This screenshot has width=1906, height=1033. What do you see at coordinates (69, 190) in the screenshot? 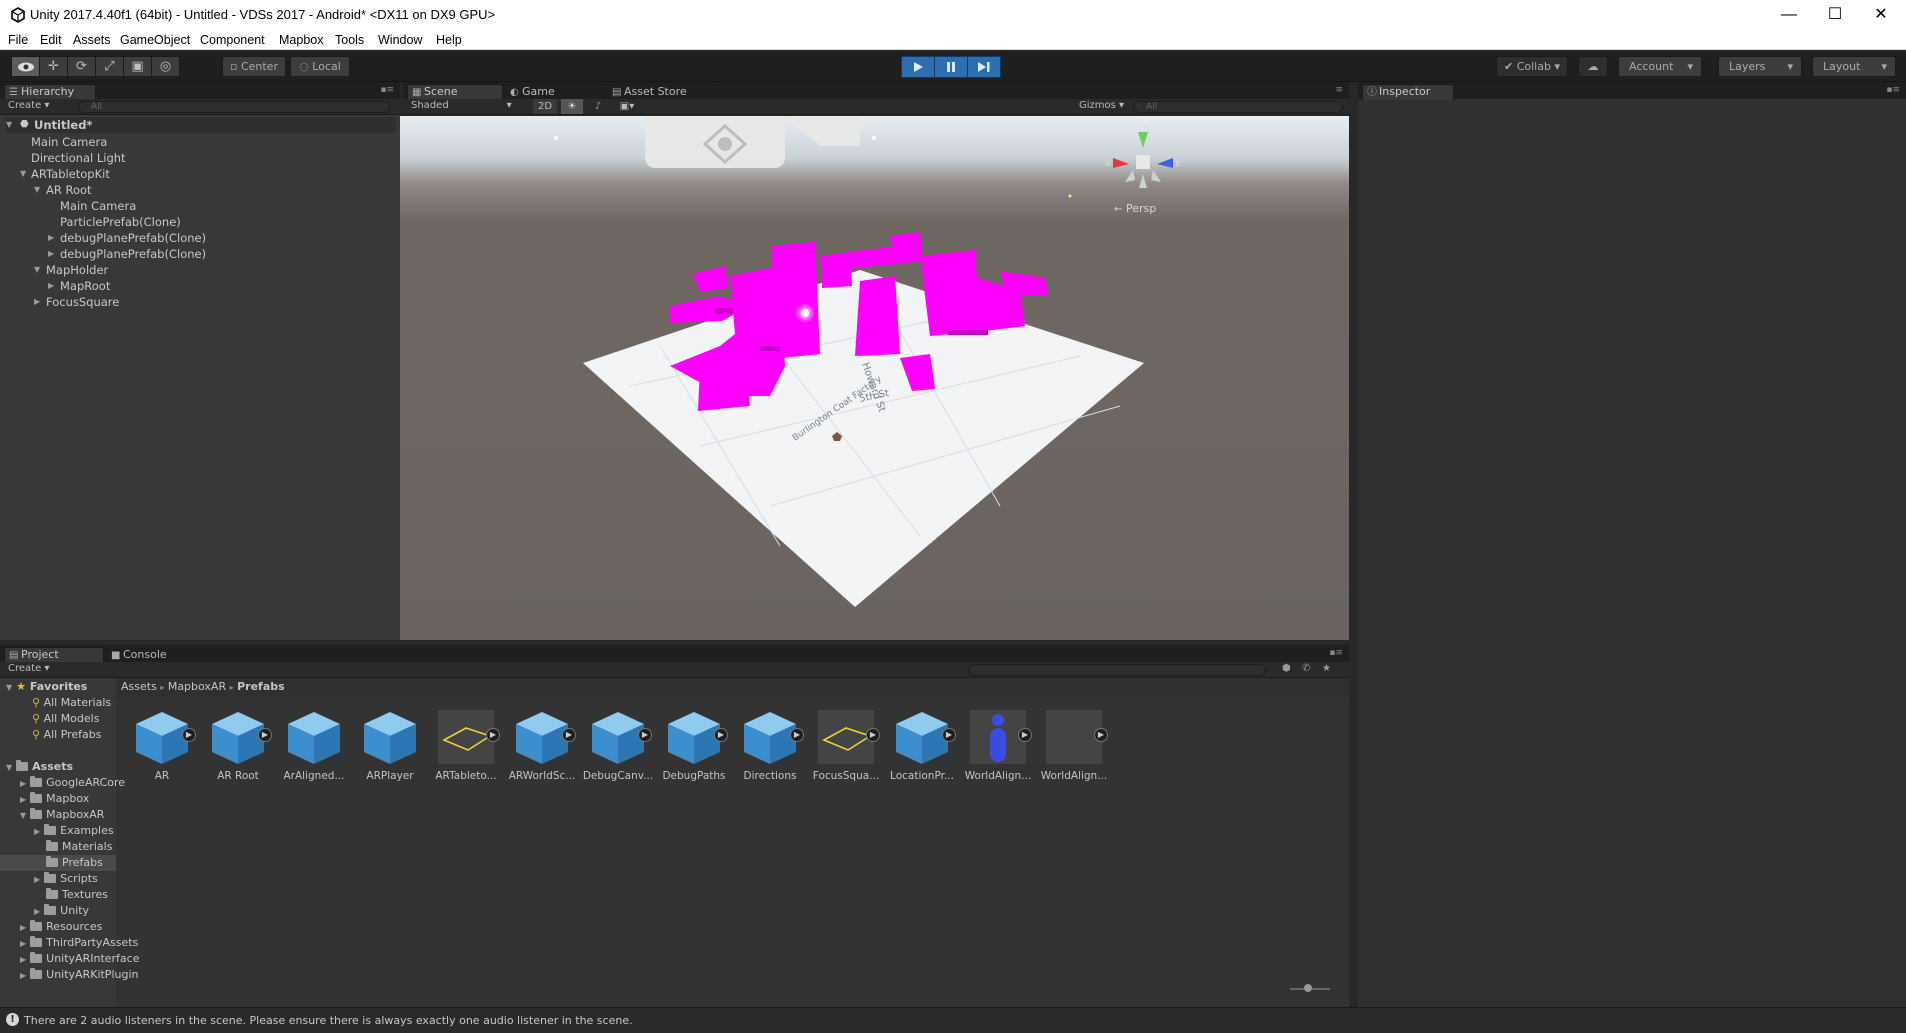
I see `hierarchy-item: AR Root` at bounding box center [69, 190].